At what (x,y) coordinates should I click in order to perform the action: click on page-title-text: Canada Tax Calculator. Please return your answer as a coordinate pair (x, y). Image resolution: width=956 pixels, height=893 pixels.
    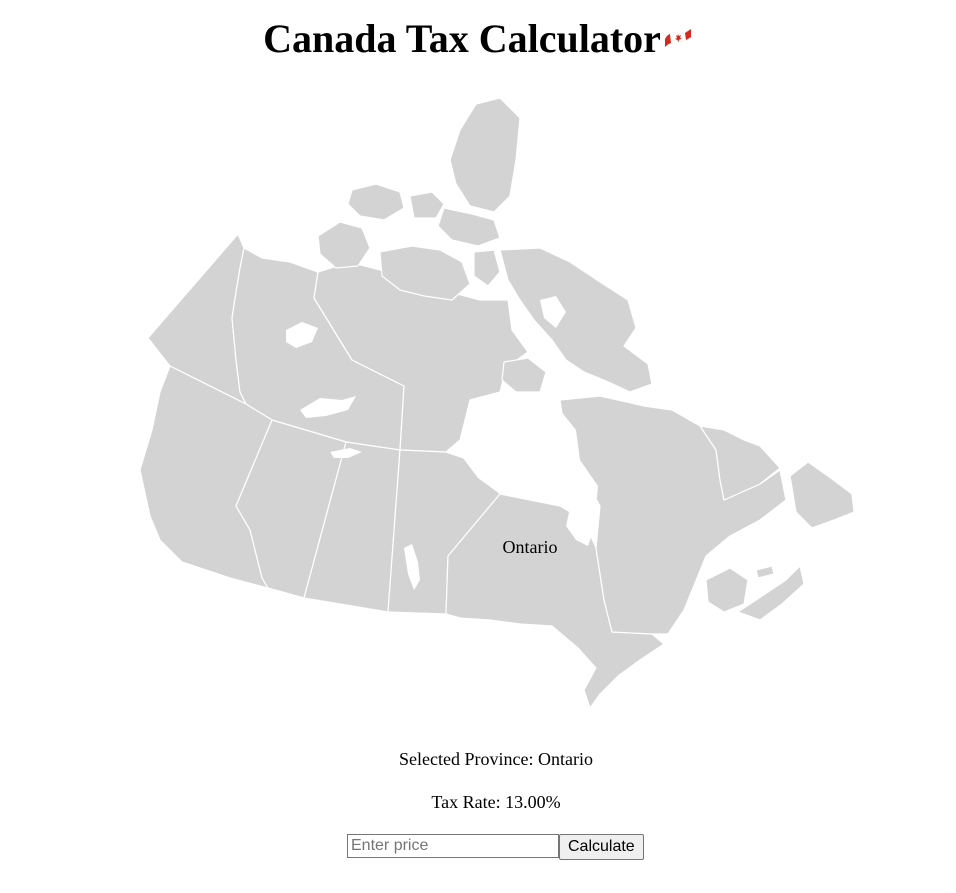
    Looking at the image, I should click on (462, 38).